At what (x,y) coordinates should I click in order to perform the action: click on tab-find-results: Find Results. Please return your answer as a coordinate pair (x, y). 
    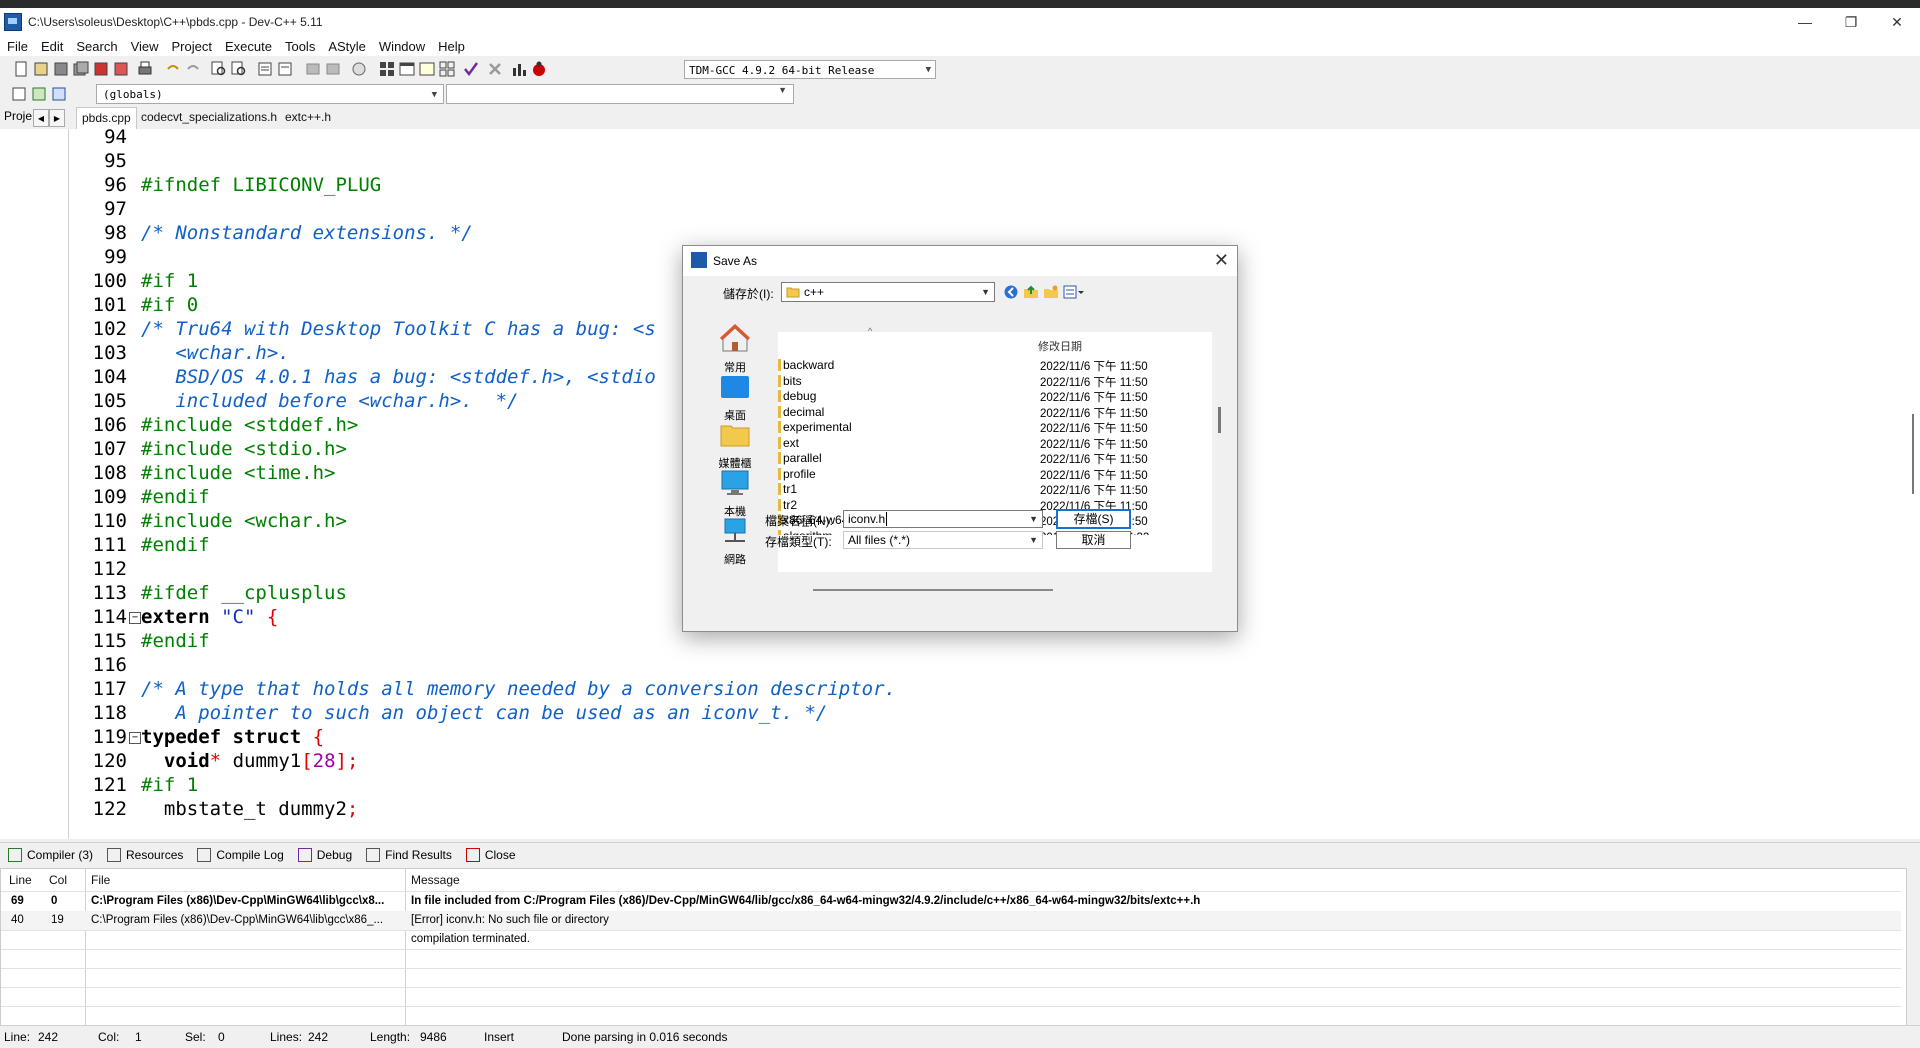
    Looking at the image, I should click on (409, 855).